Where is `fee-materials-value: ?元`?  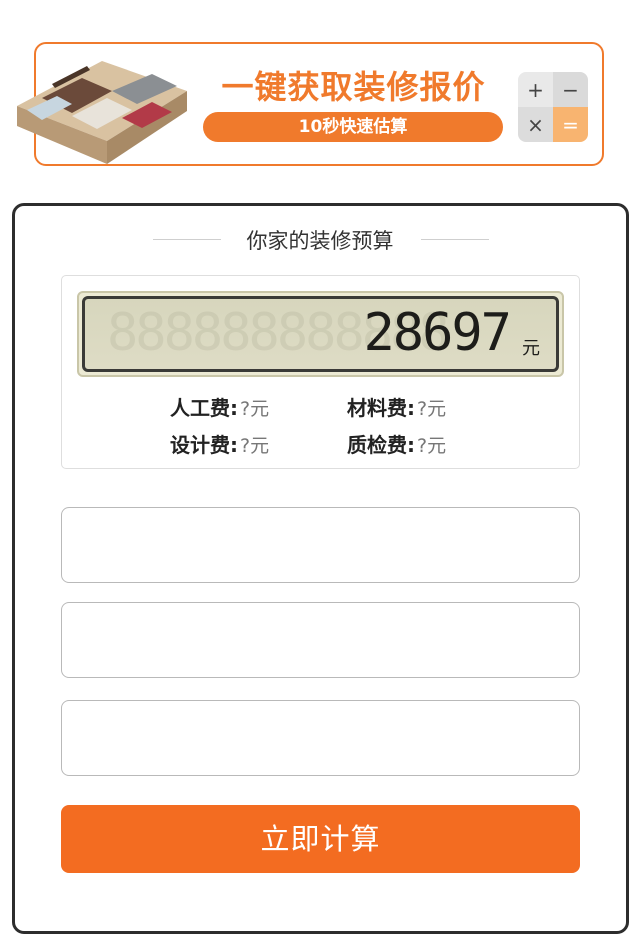
fee-materials-value: ?元 is located at coordinates (432, 409).